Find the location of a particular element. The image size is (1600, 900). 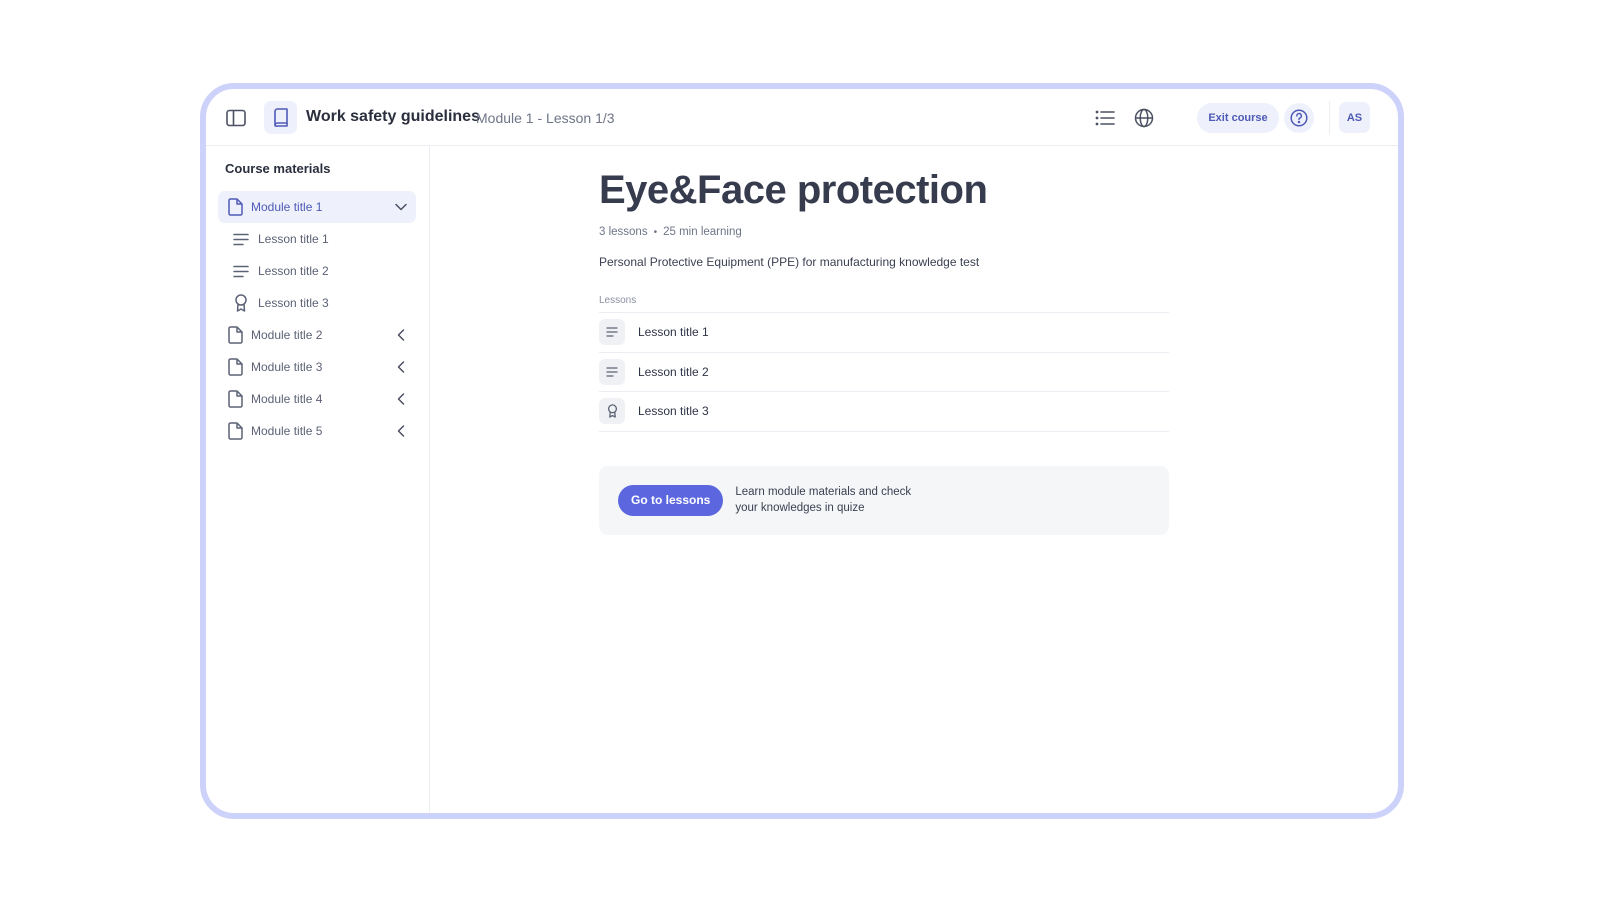

lesson-row-label: Lesson title 3 is located at coordinates (673, 411).